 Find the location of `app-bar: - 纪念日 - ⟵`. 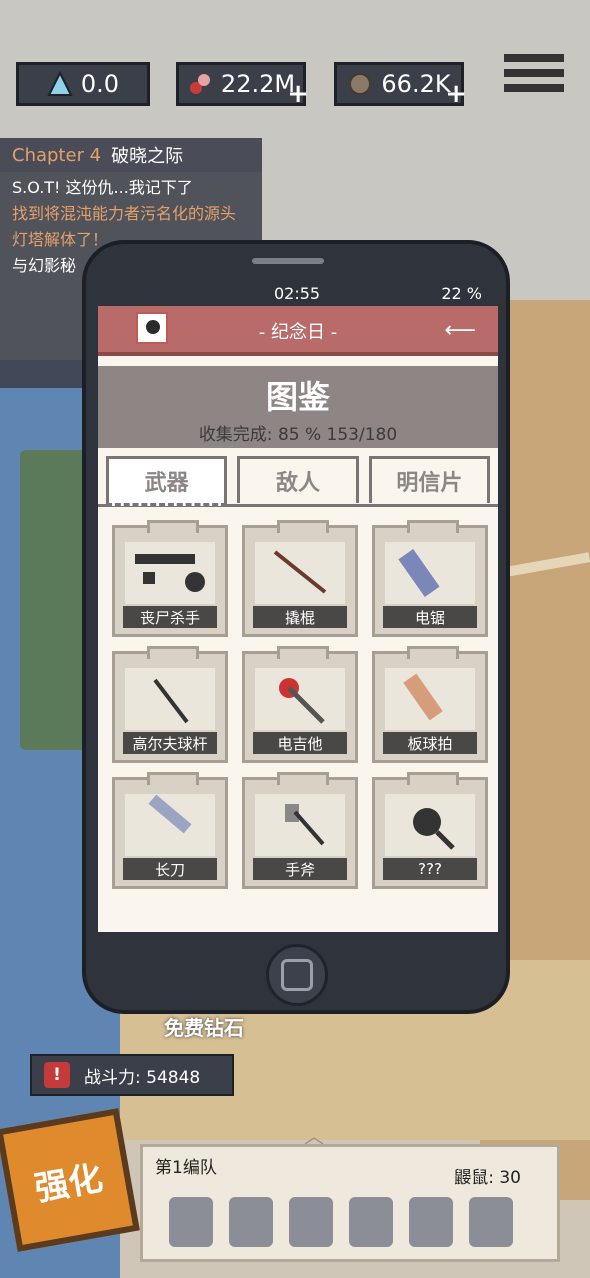

app-bar: - 纪念日 - ⟵ is located at coordinates (298, 331).